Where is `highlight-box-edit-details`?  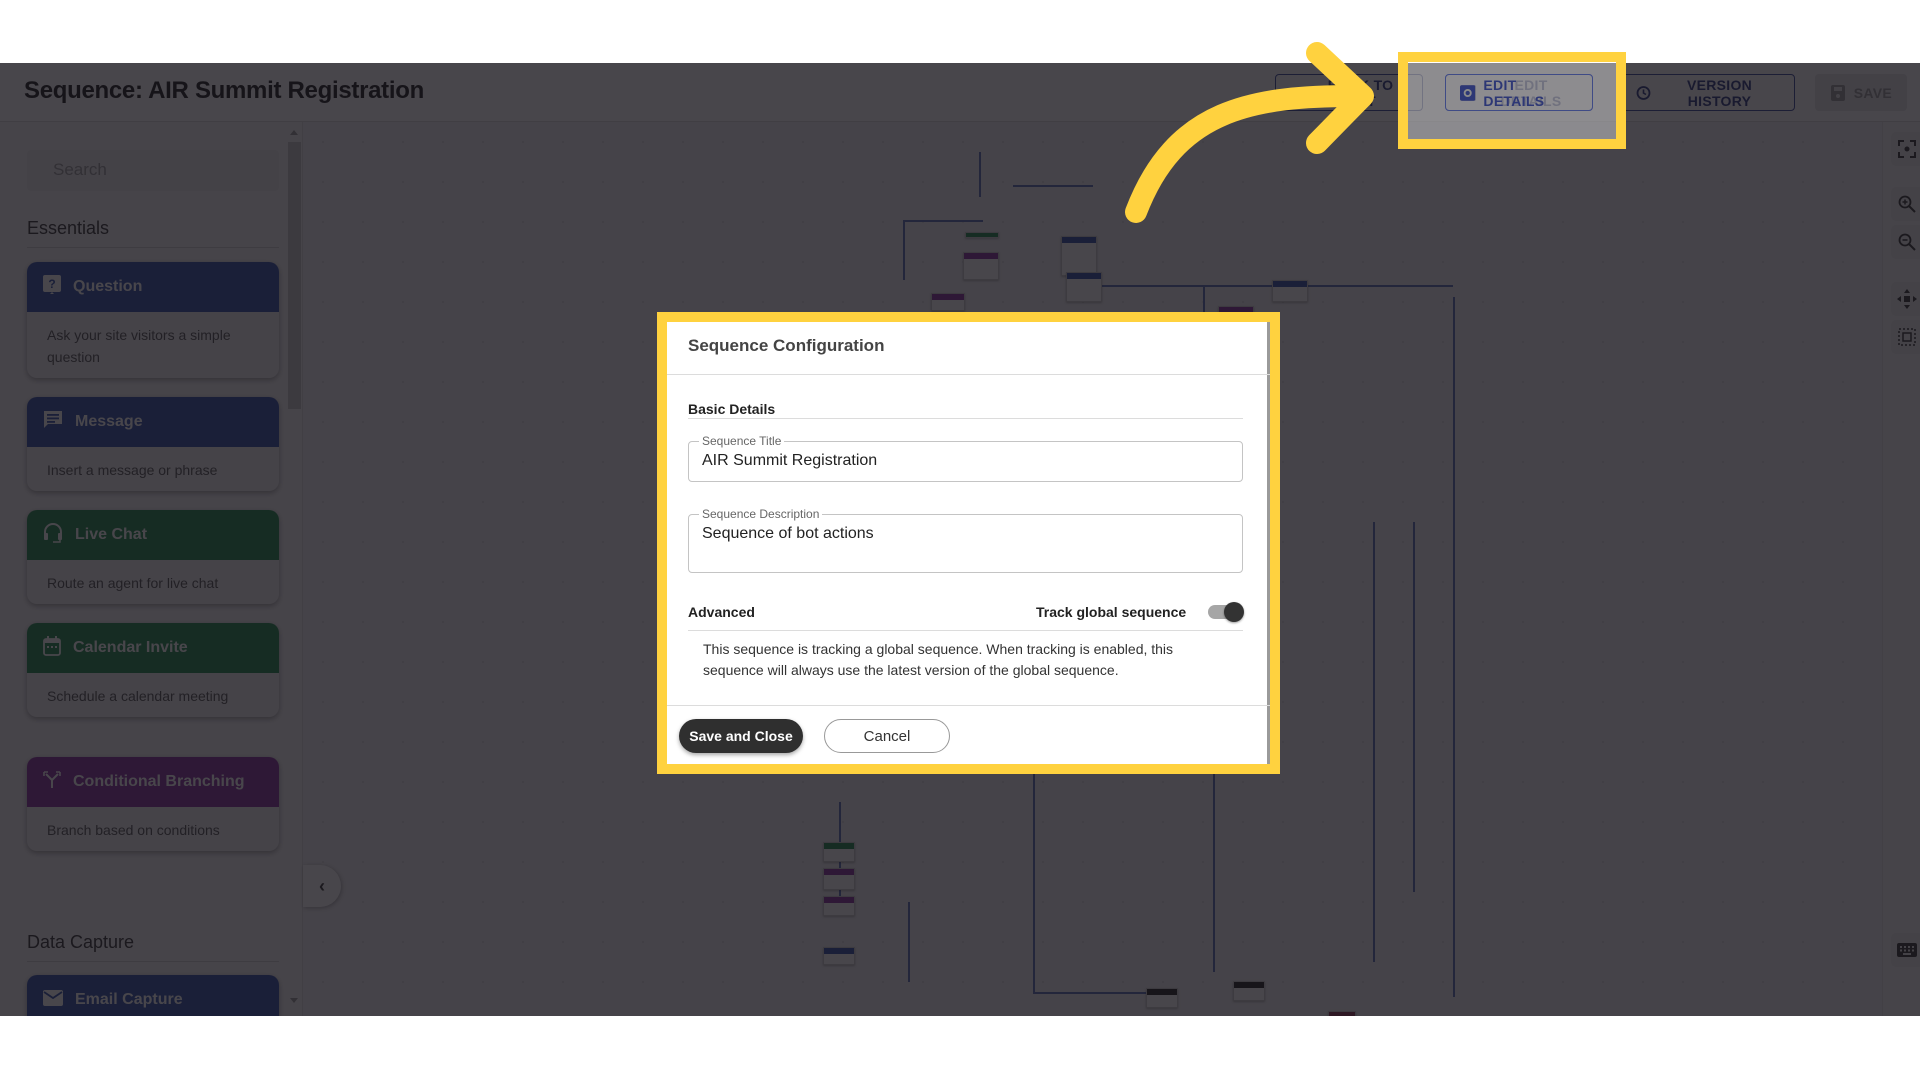
highlight-box-edit-details is located at coordinates (1512, 100).